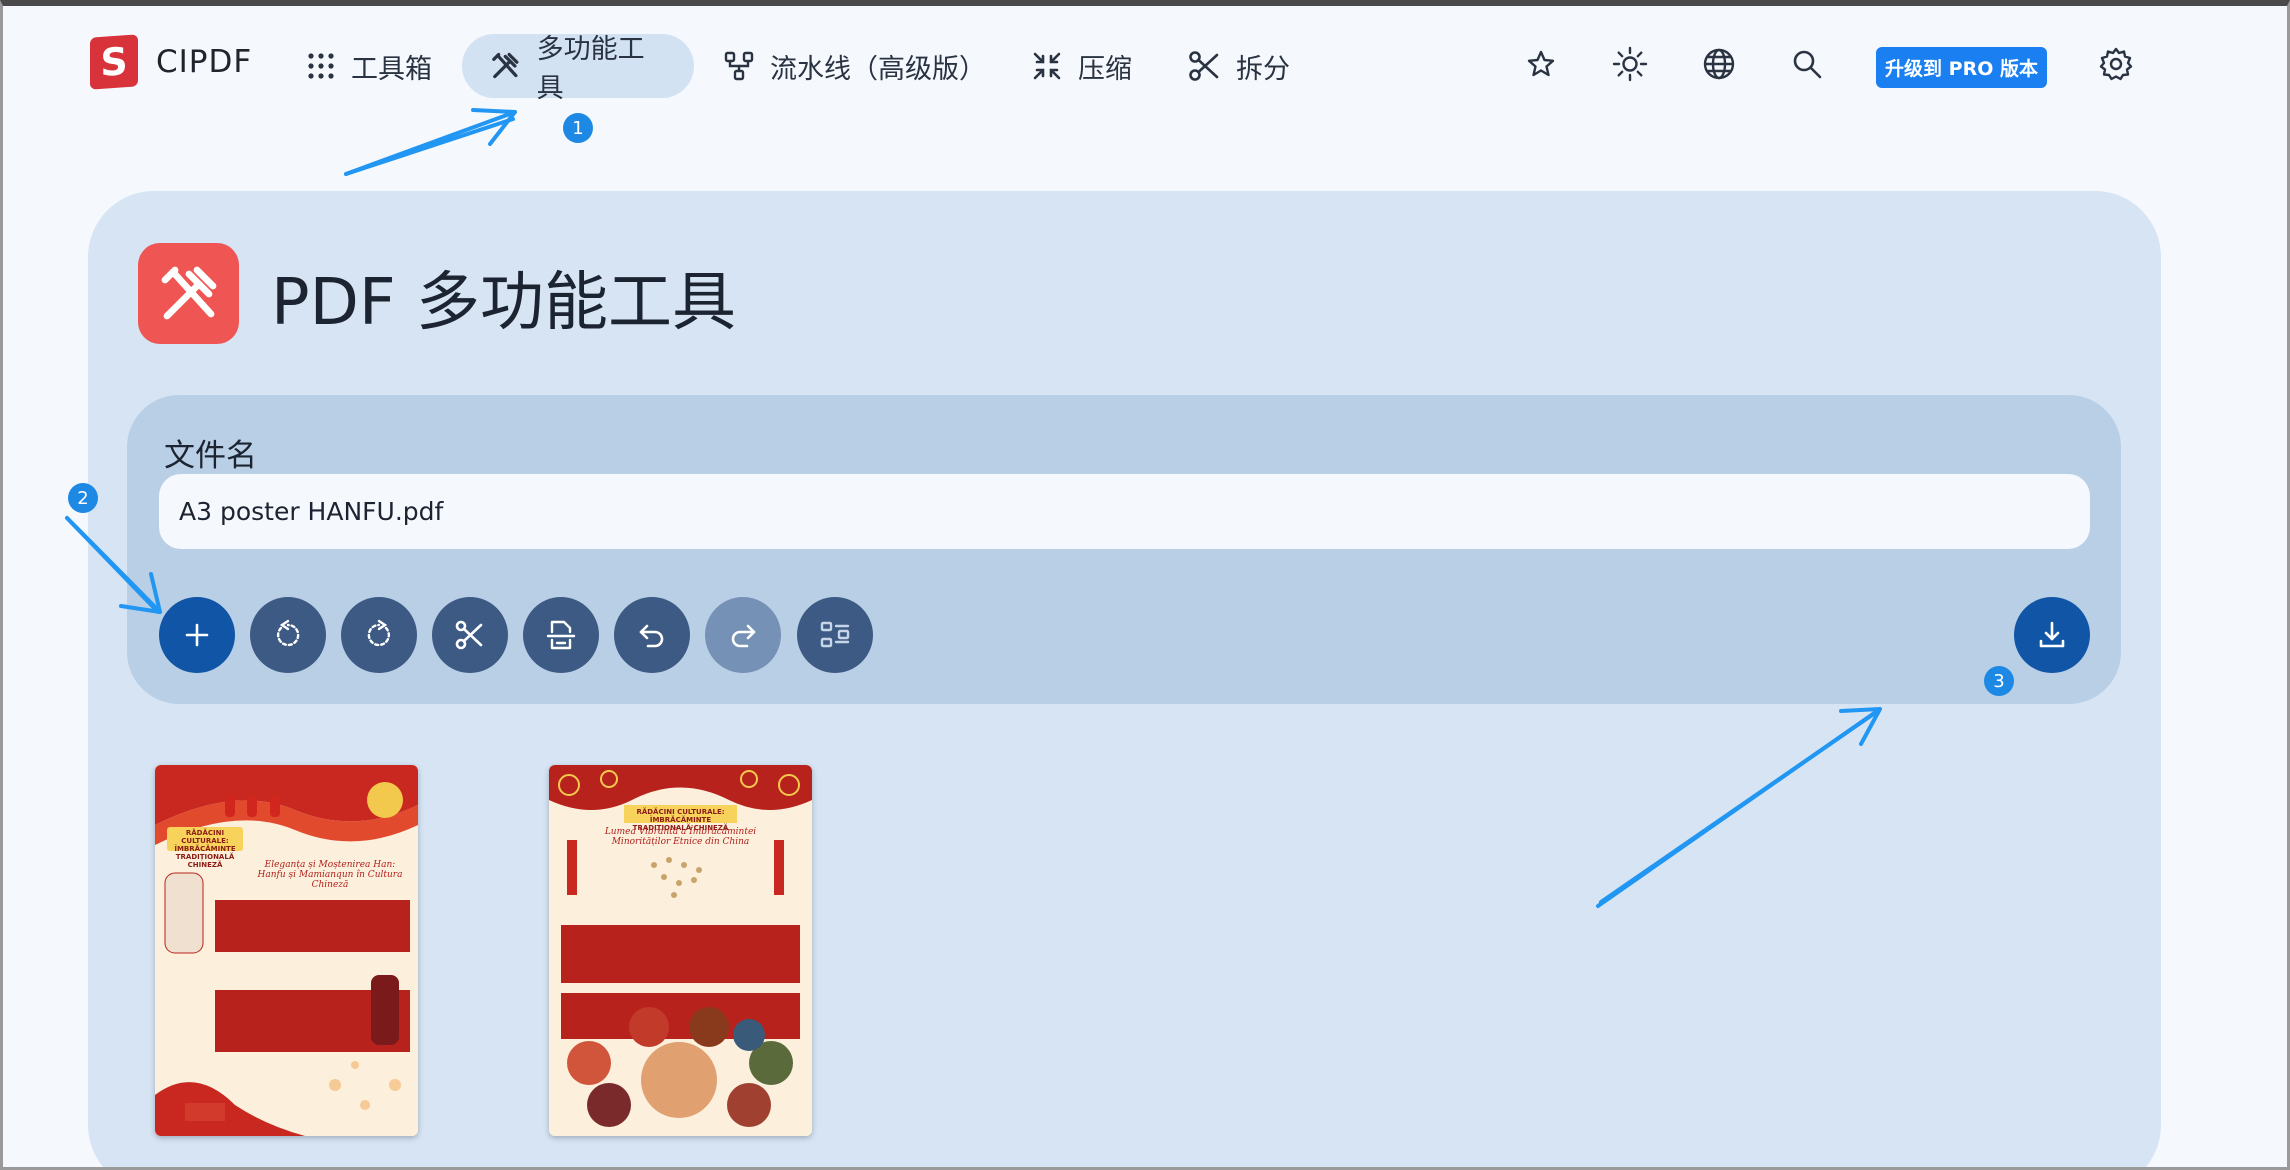 This screenshot has width=2290, height=1170. Describe the element at coordinates (83, 498) in the screenshot. I see `callout-badge-2: 2` at that location.